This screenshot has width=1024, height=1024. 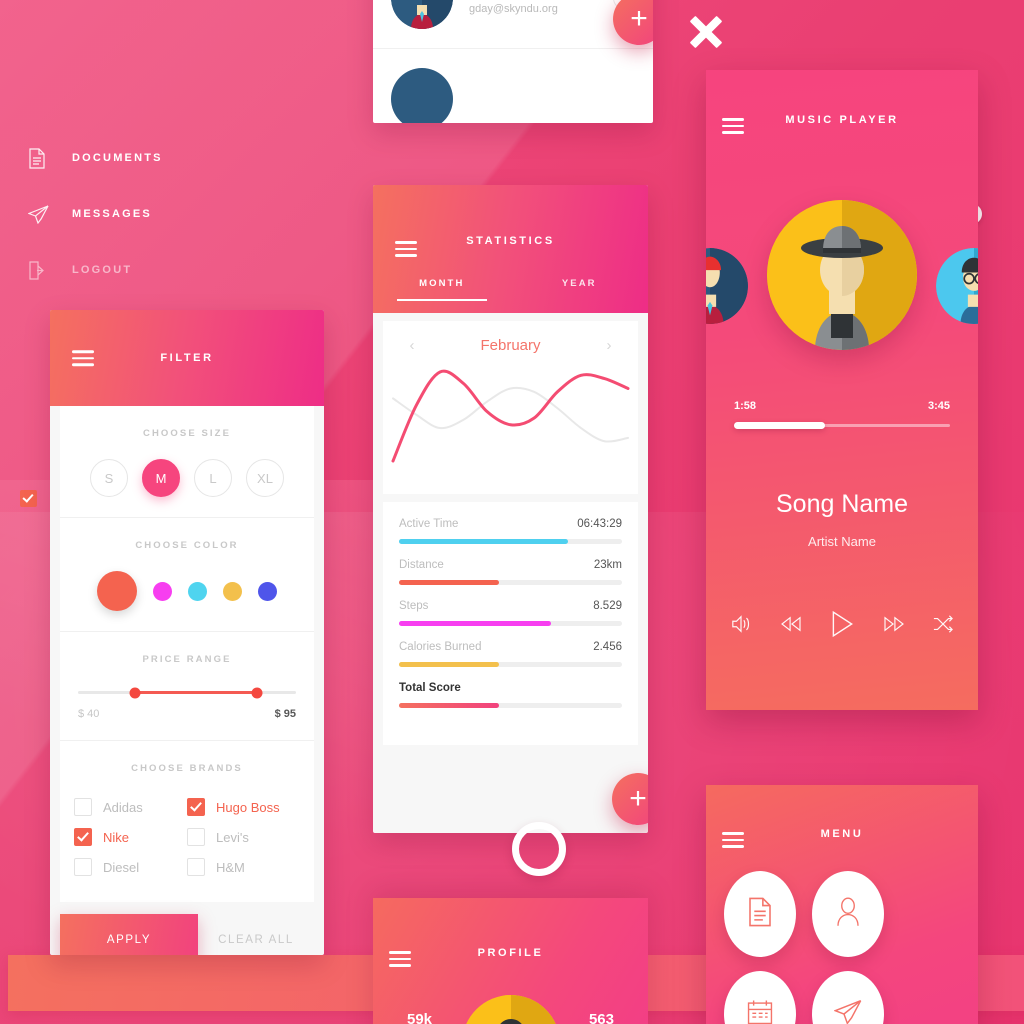 I want to click on metric-row: Steps 8.529, so click(x=510, y=613).